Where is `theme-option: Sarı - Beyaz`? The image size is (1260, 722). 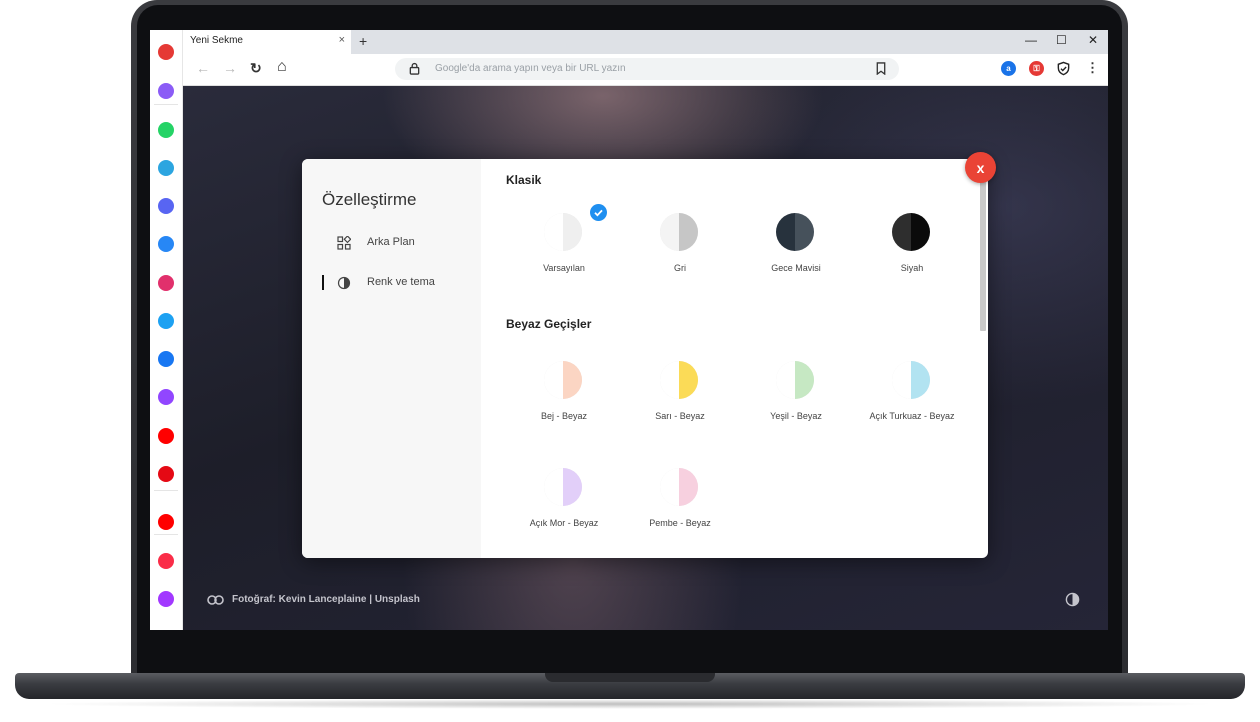
theme-option: Sarı - Beyaz is located at coordinates (680, 396).